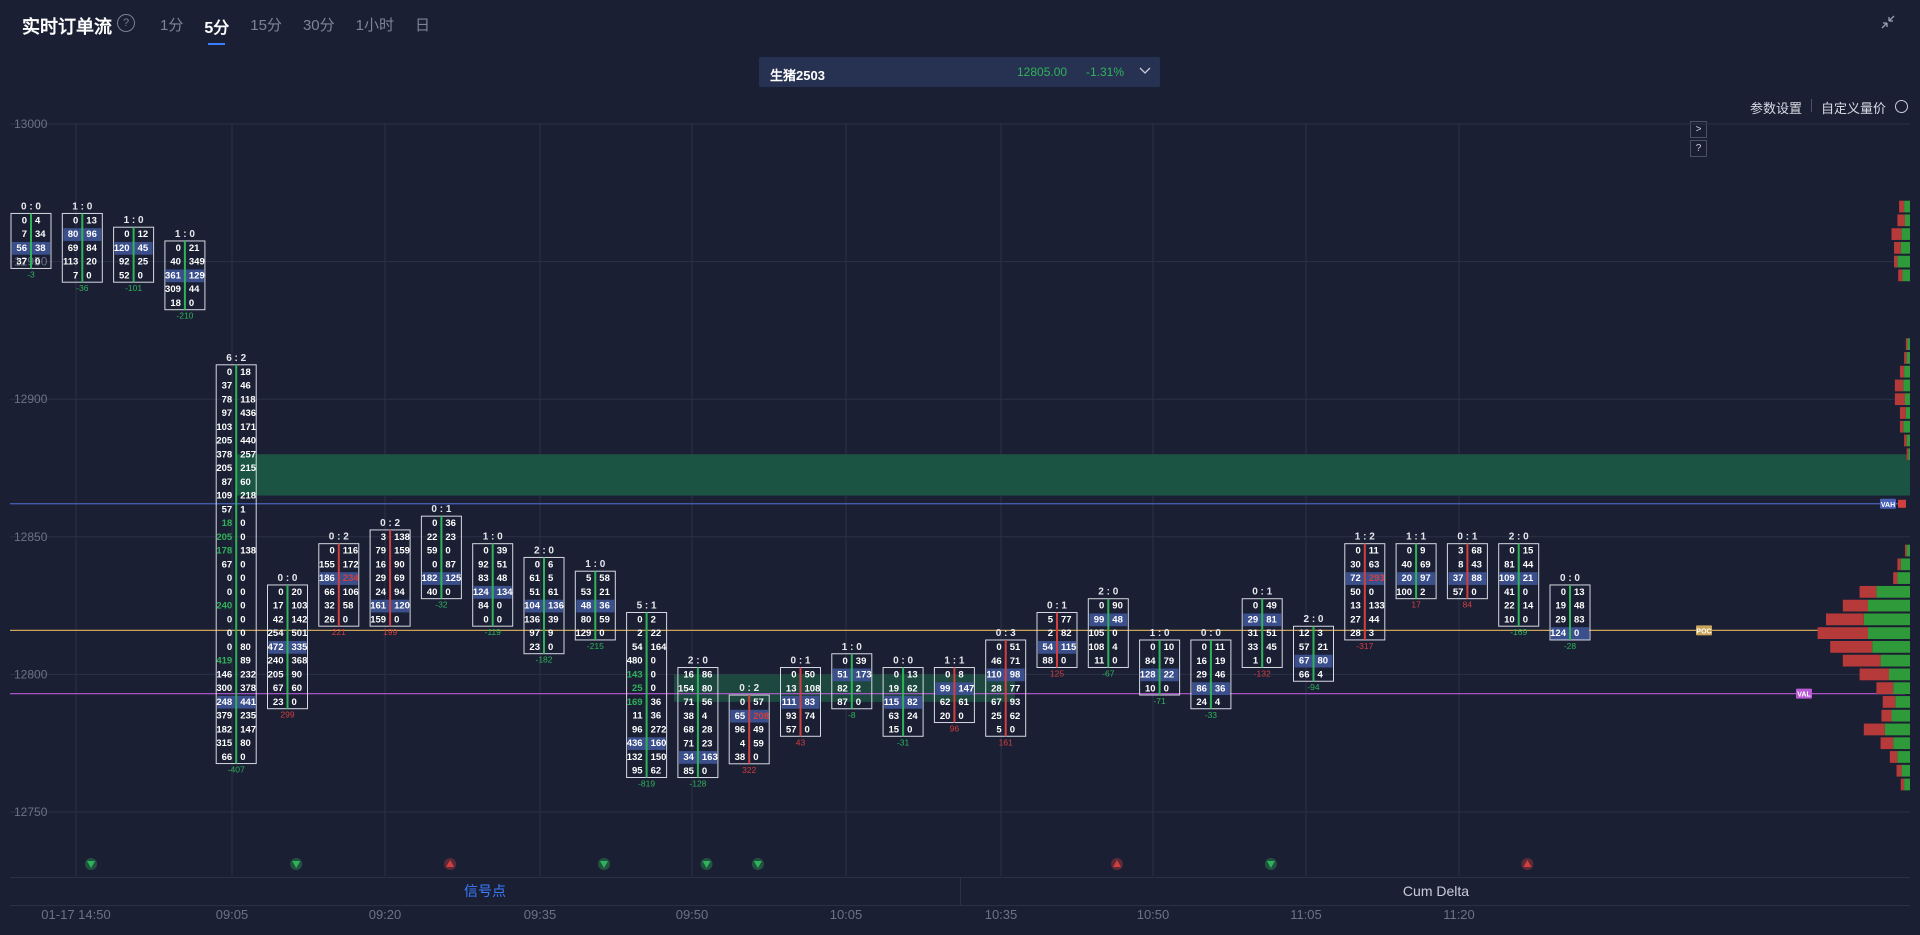 The width and height of the screenshot is (1920, 935). I want to click on candle-delta: -31, so click(903, 742).